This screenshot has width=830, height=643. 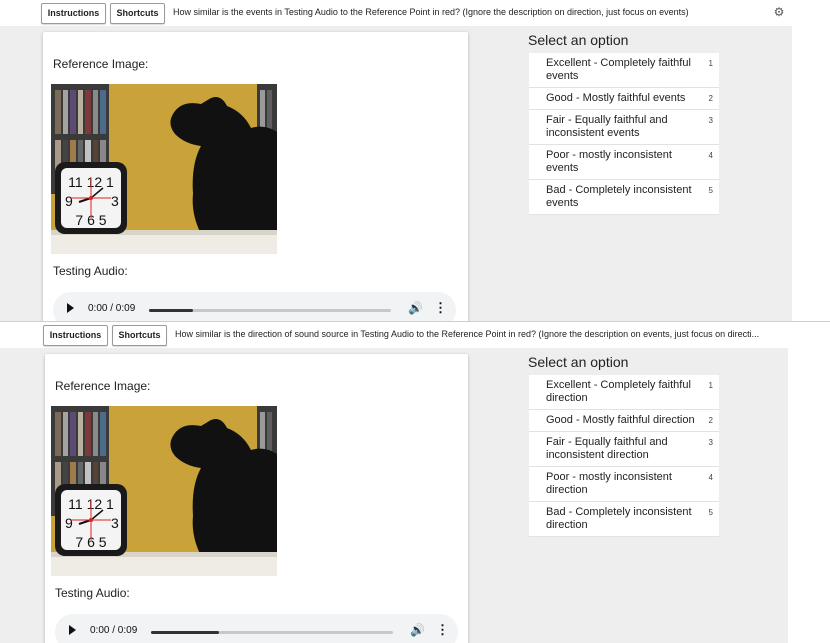 I want to click on option-2: Good - Mostly faithful direction 2, so click(x=624, y=421).